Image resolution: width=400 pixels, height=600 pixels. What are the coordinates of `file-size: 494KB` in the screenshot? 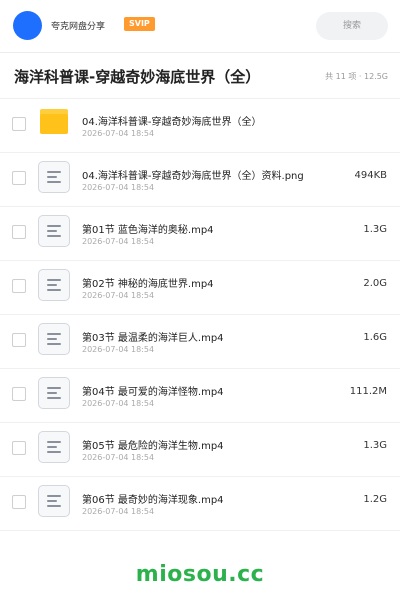 It's located at (370, 175).